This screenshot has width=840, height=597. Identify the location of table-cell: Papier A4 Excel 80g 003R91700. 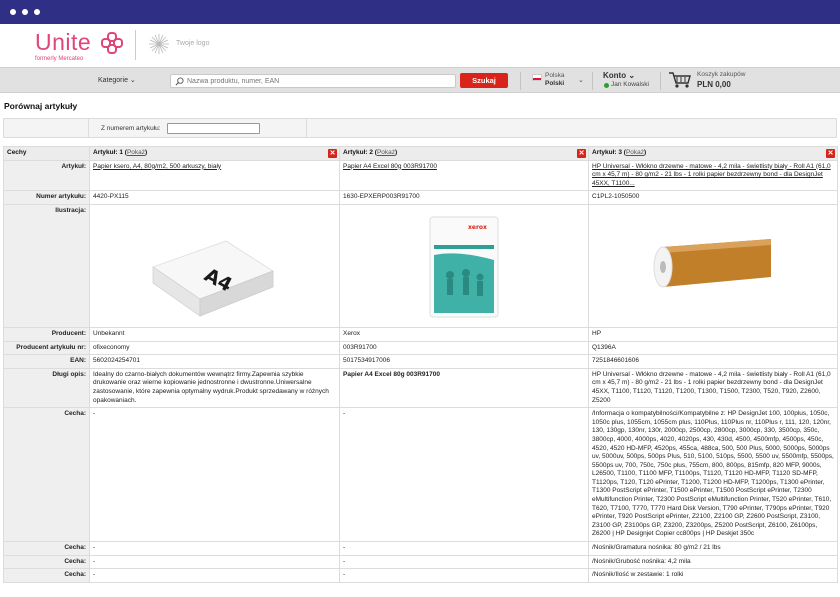
(464, 388).